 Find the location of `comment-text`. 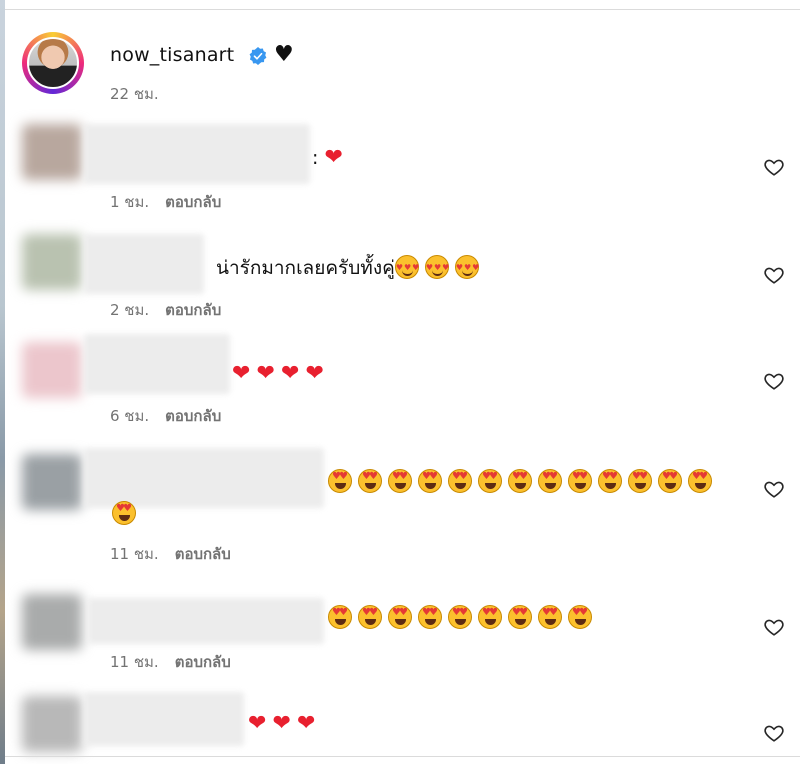

comment-text is located at coordinates (463, 618).